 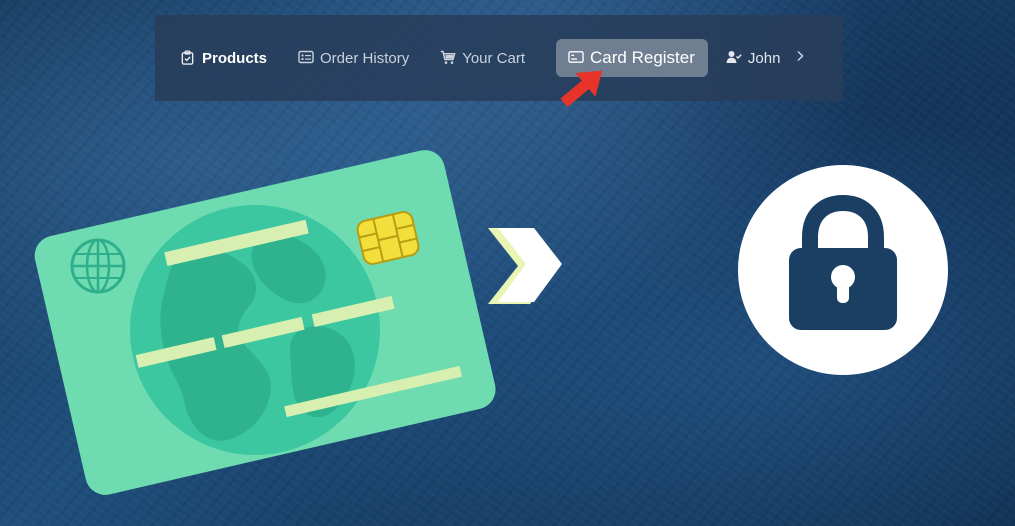 What do you see at coordinates (98, 266) in the screenshot?
I see `small-globe-icon` at bounding box center [98, 266].